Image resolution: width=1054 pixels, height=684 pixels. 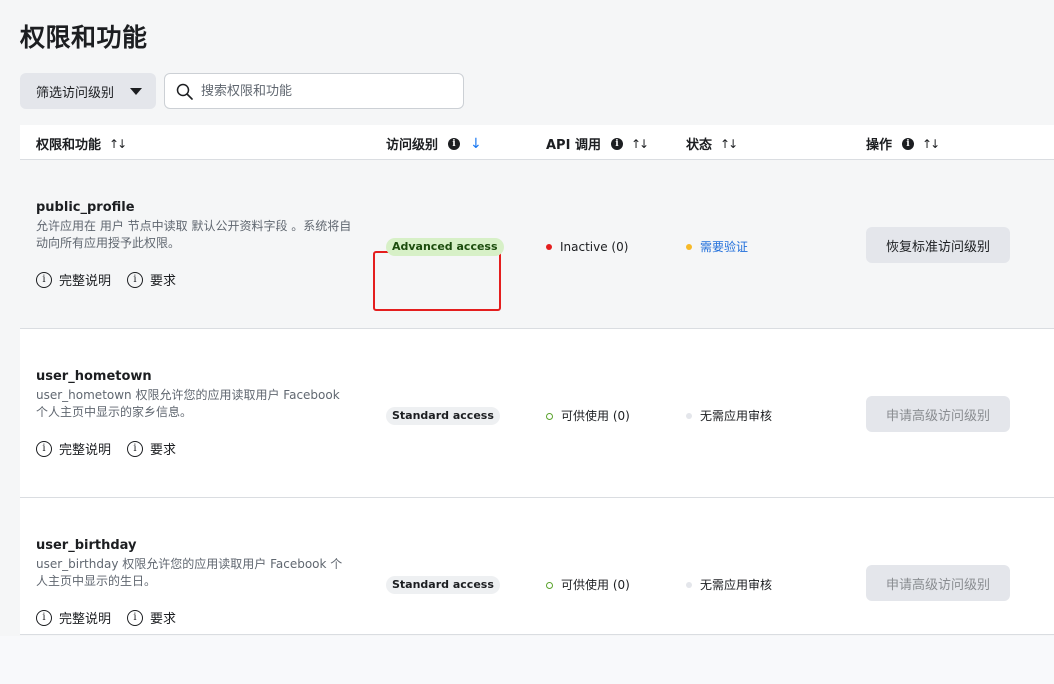 I want to click on permission-name: public_profile, so click(x=85, y=207).